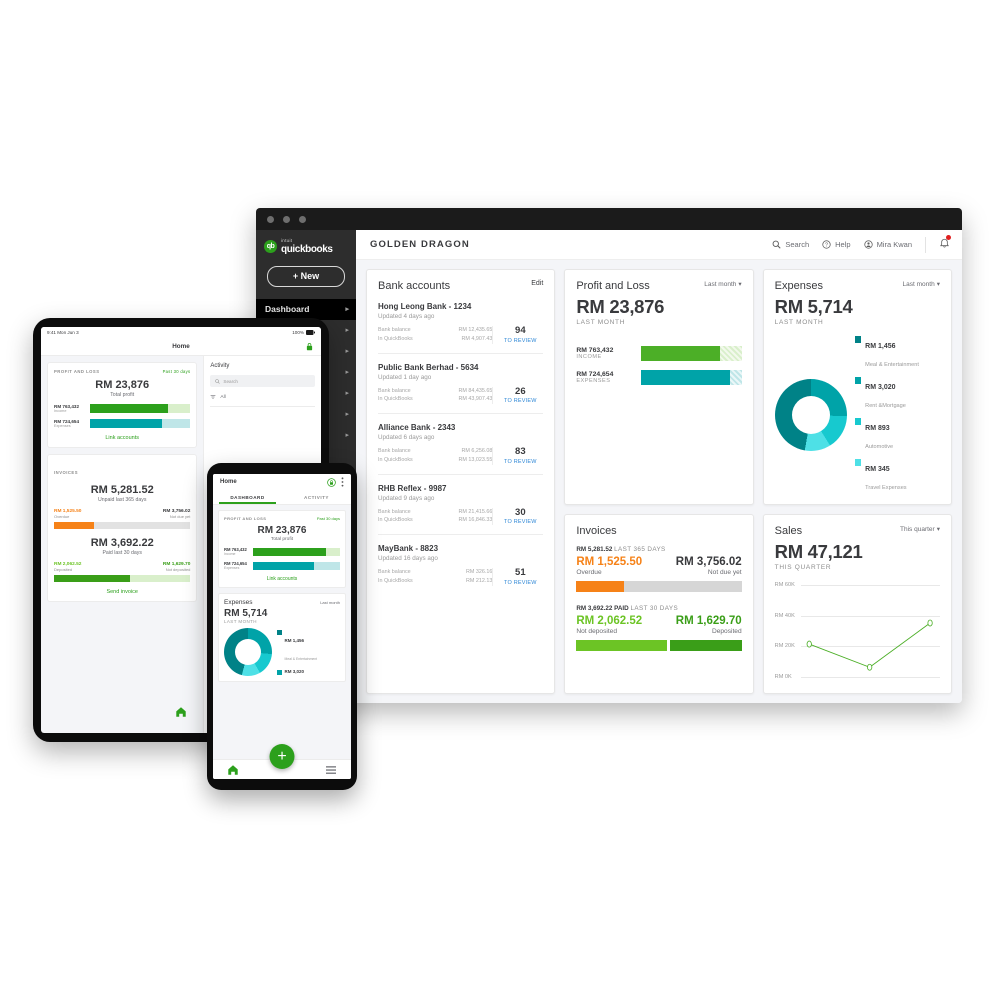  Describe the element at coordinates (262, 381) in the screenshot. I see `tablet-search-input: Search` at that location.